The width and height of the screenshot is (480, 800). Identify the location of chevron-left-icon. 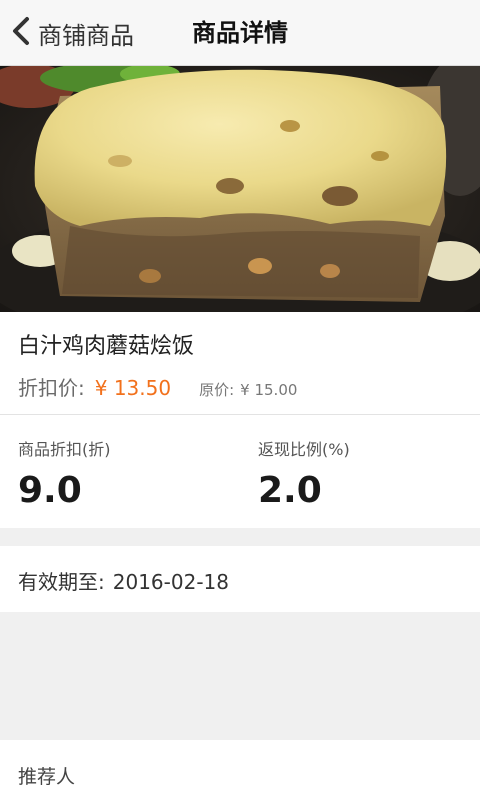
(21, 33).